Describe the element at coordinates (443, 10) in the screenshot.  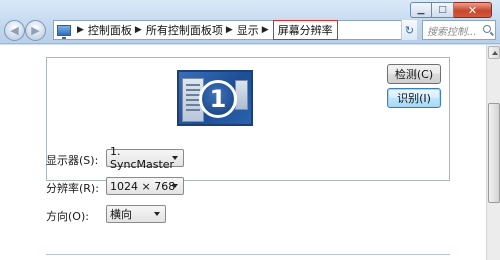
I see `maximize-button: □` at that location.